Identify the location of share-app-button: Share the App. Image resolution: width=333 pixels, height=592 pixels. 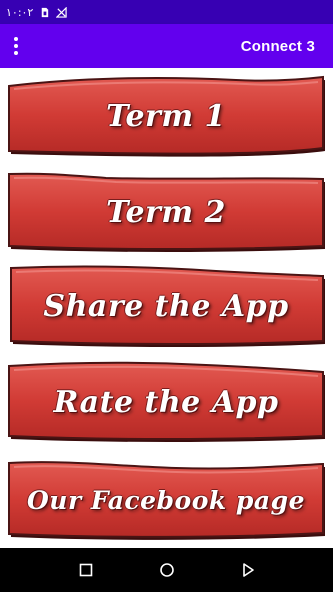
(166, 306).